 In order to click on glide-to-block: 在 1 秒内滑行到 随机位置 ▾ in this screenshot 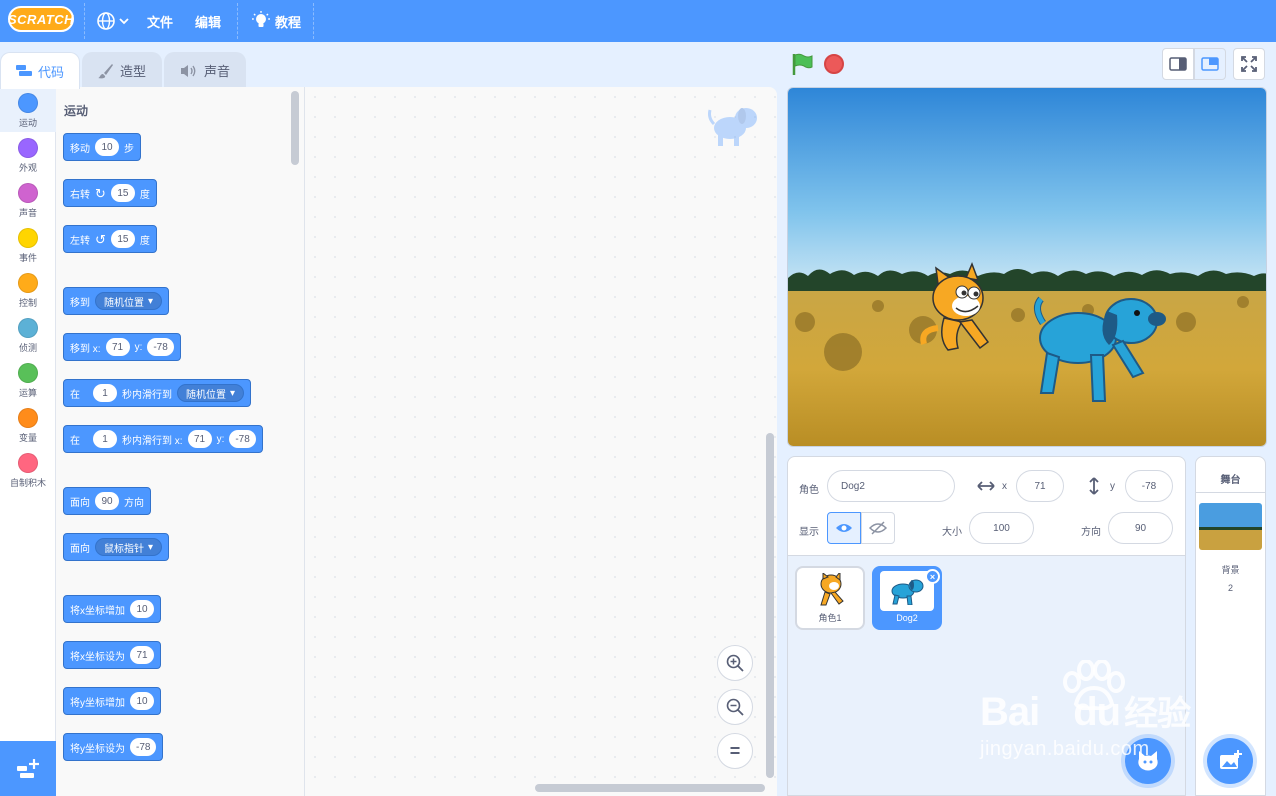, I will do `click(157, 393)`.